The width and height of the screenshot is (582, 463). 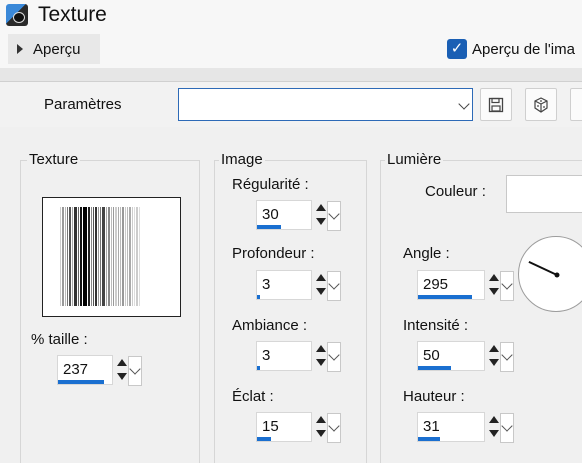 I want to click on depth-spin: 3, so click(x=299, y=288).